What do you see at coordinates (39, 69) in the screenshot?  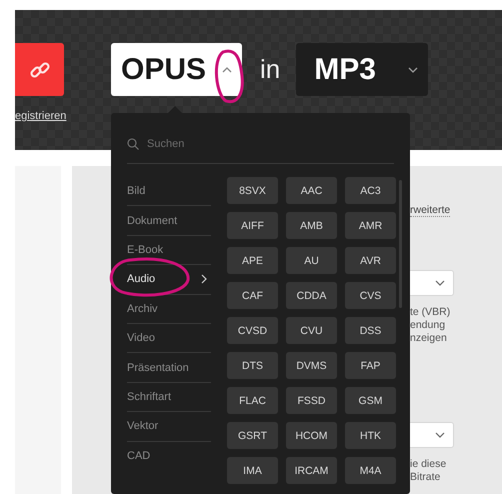 I see `link-button` at bounding box center [39, 69].